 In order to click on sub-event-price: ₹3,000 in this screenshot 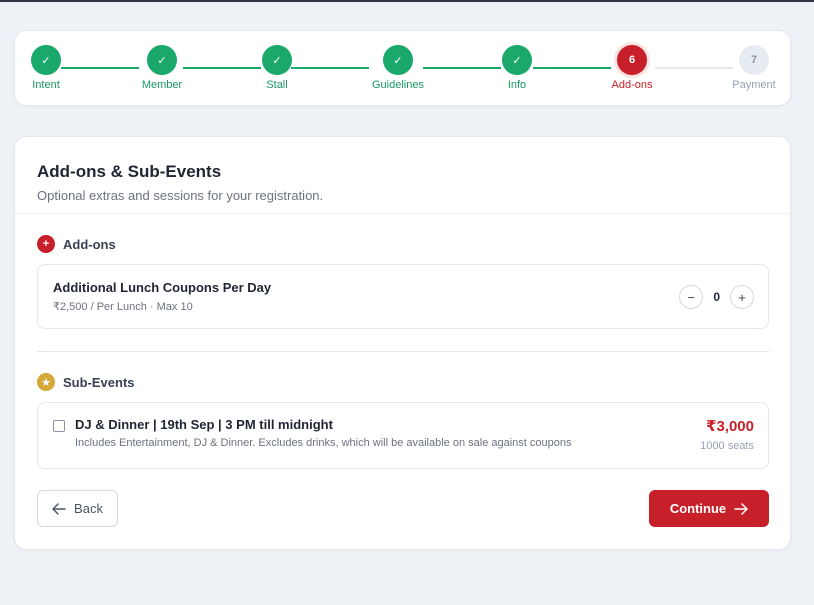, I will do `click(730, 426)`.